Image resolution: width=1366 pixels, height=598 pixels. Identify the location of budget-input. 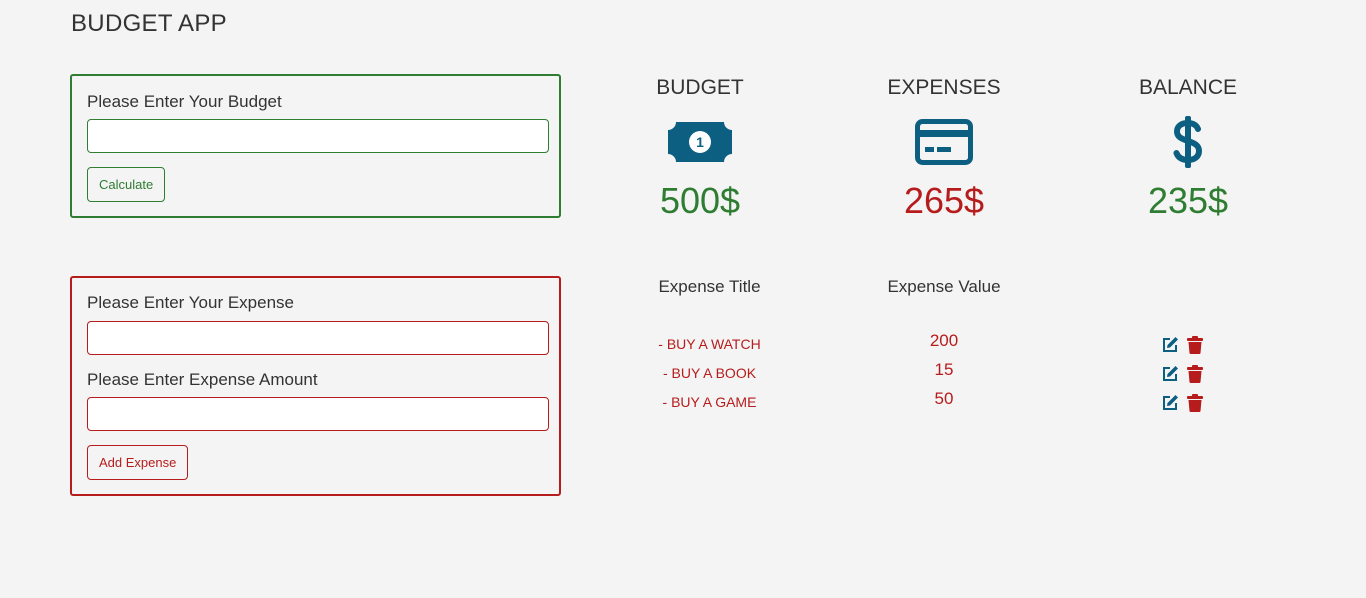
(318, 136).